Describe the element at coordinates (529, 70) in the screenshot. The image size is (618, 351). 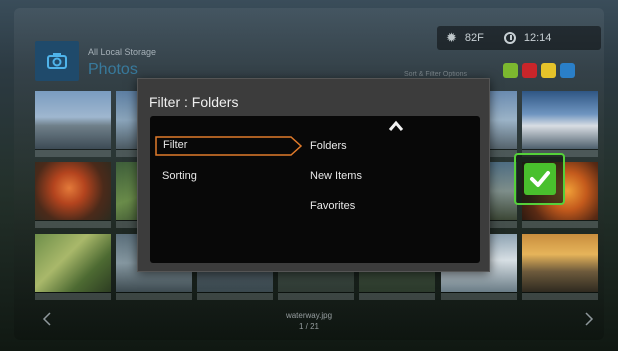
I see `red-key-button` at that location.